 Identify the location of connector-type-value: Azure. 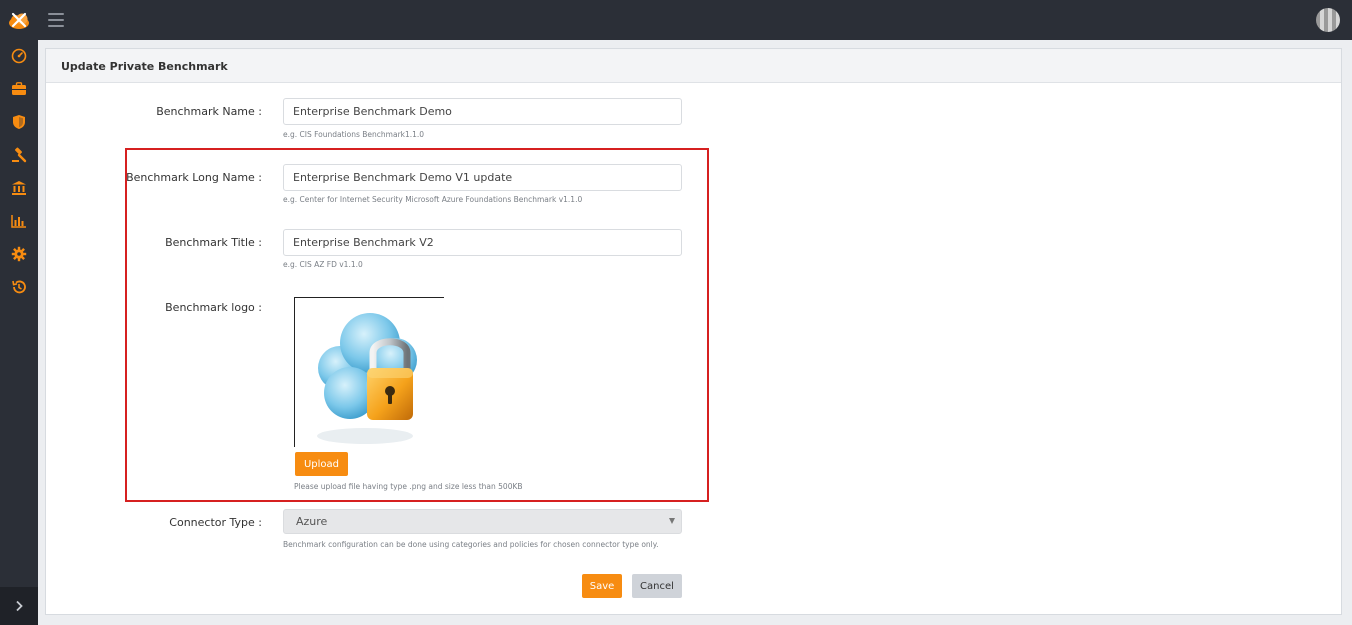
(312, 521).